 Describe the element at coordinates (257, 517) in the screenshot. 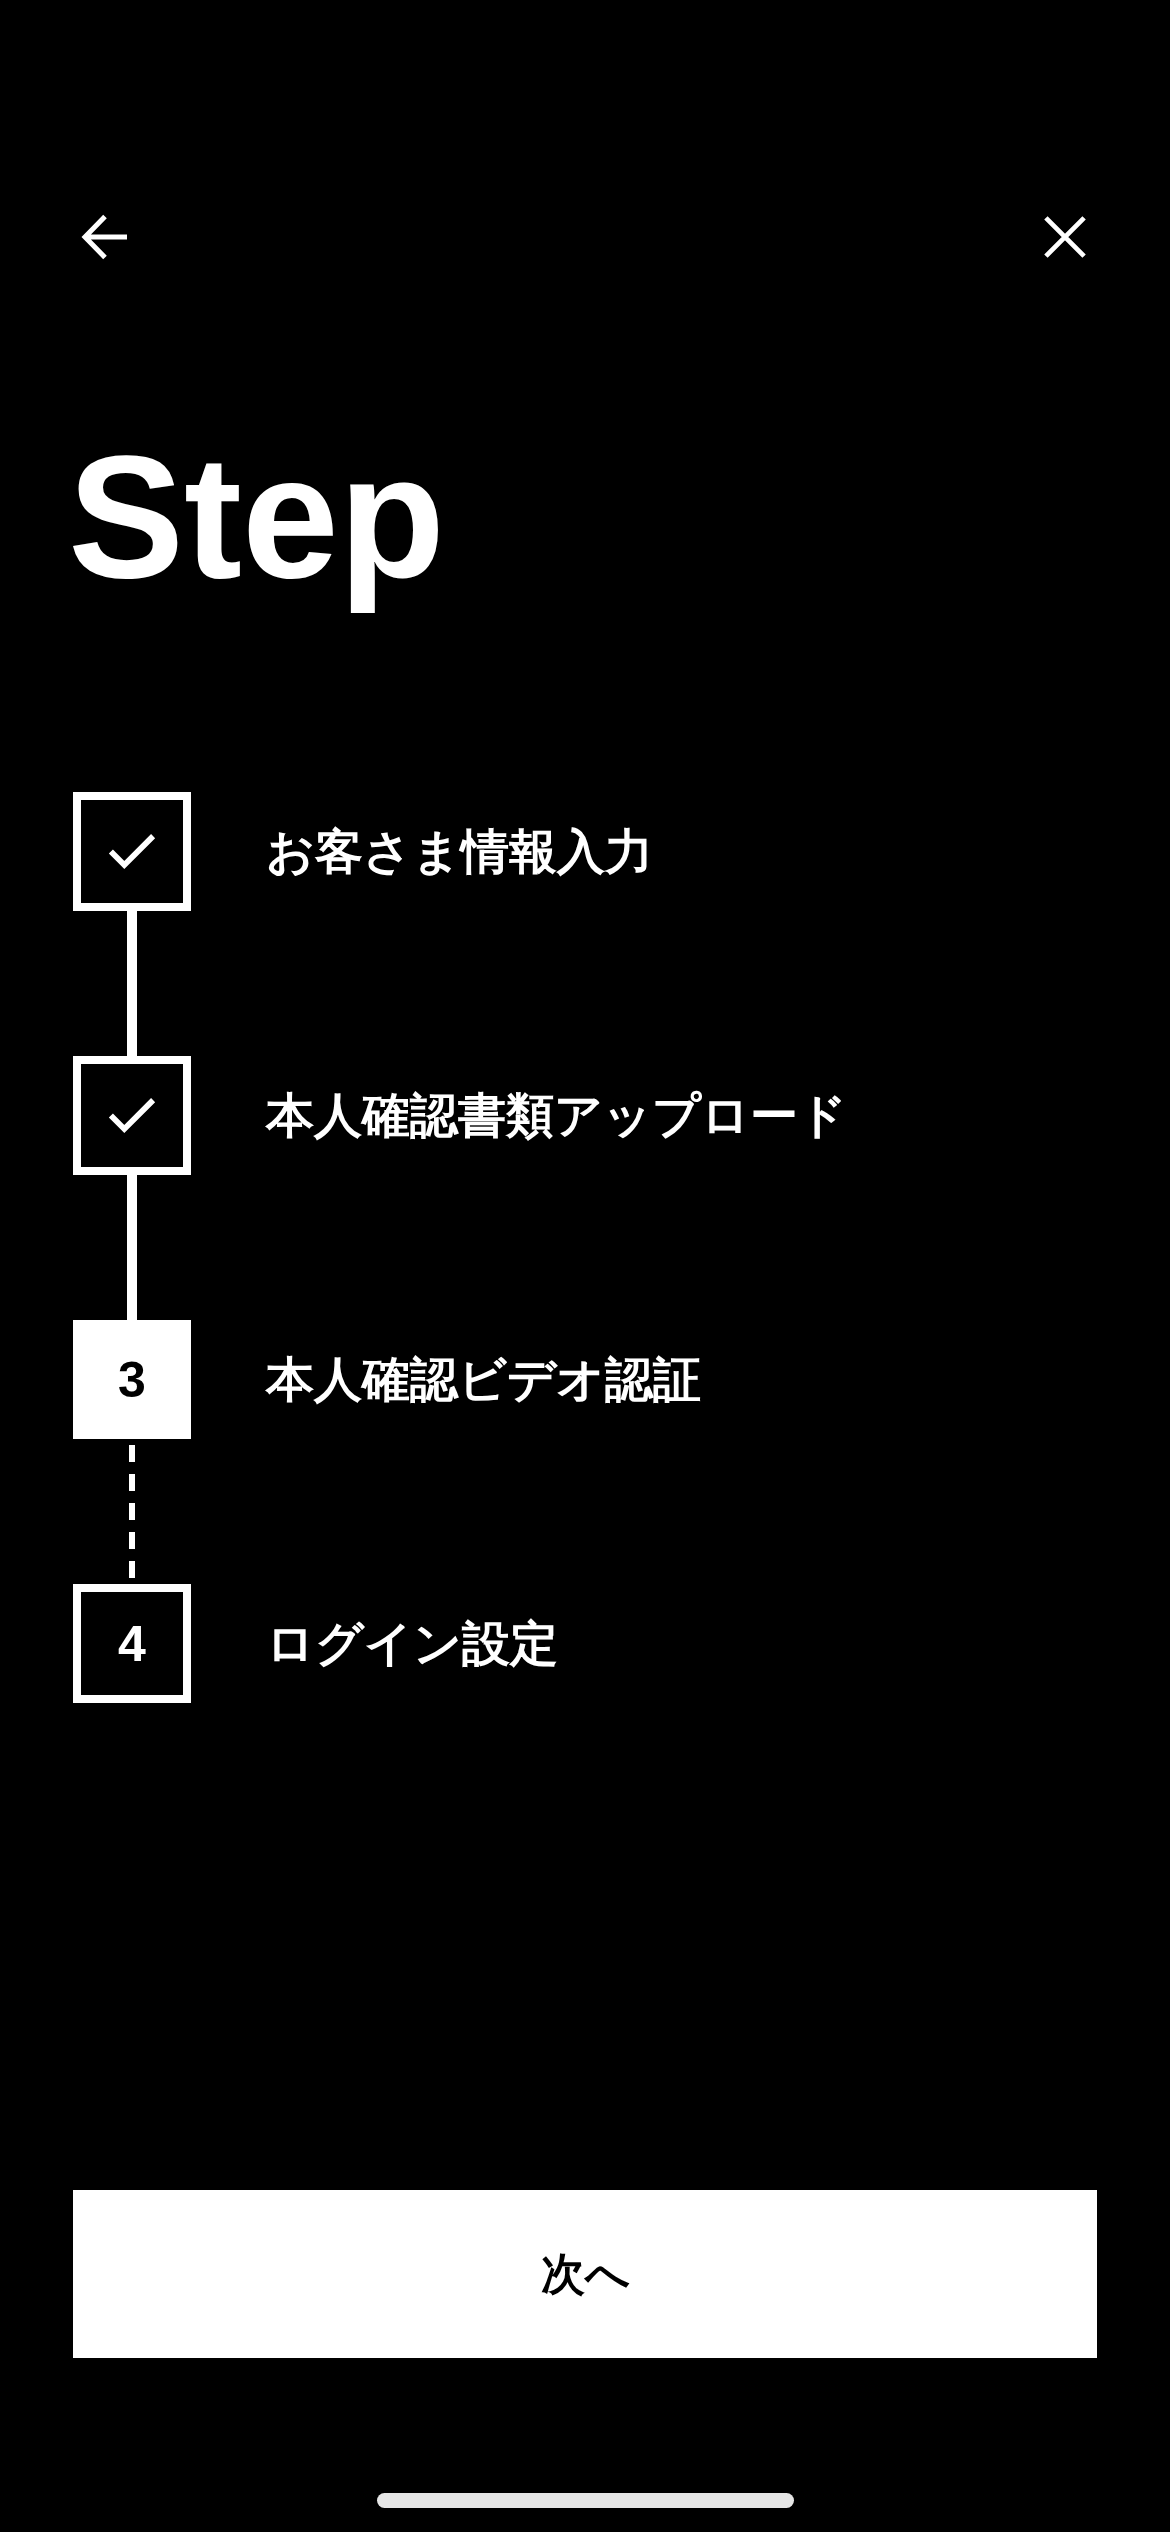

I see `page-title: Step` at that location.